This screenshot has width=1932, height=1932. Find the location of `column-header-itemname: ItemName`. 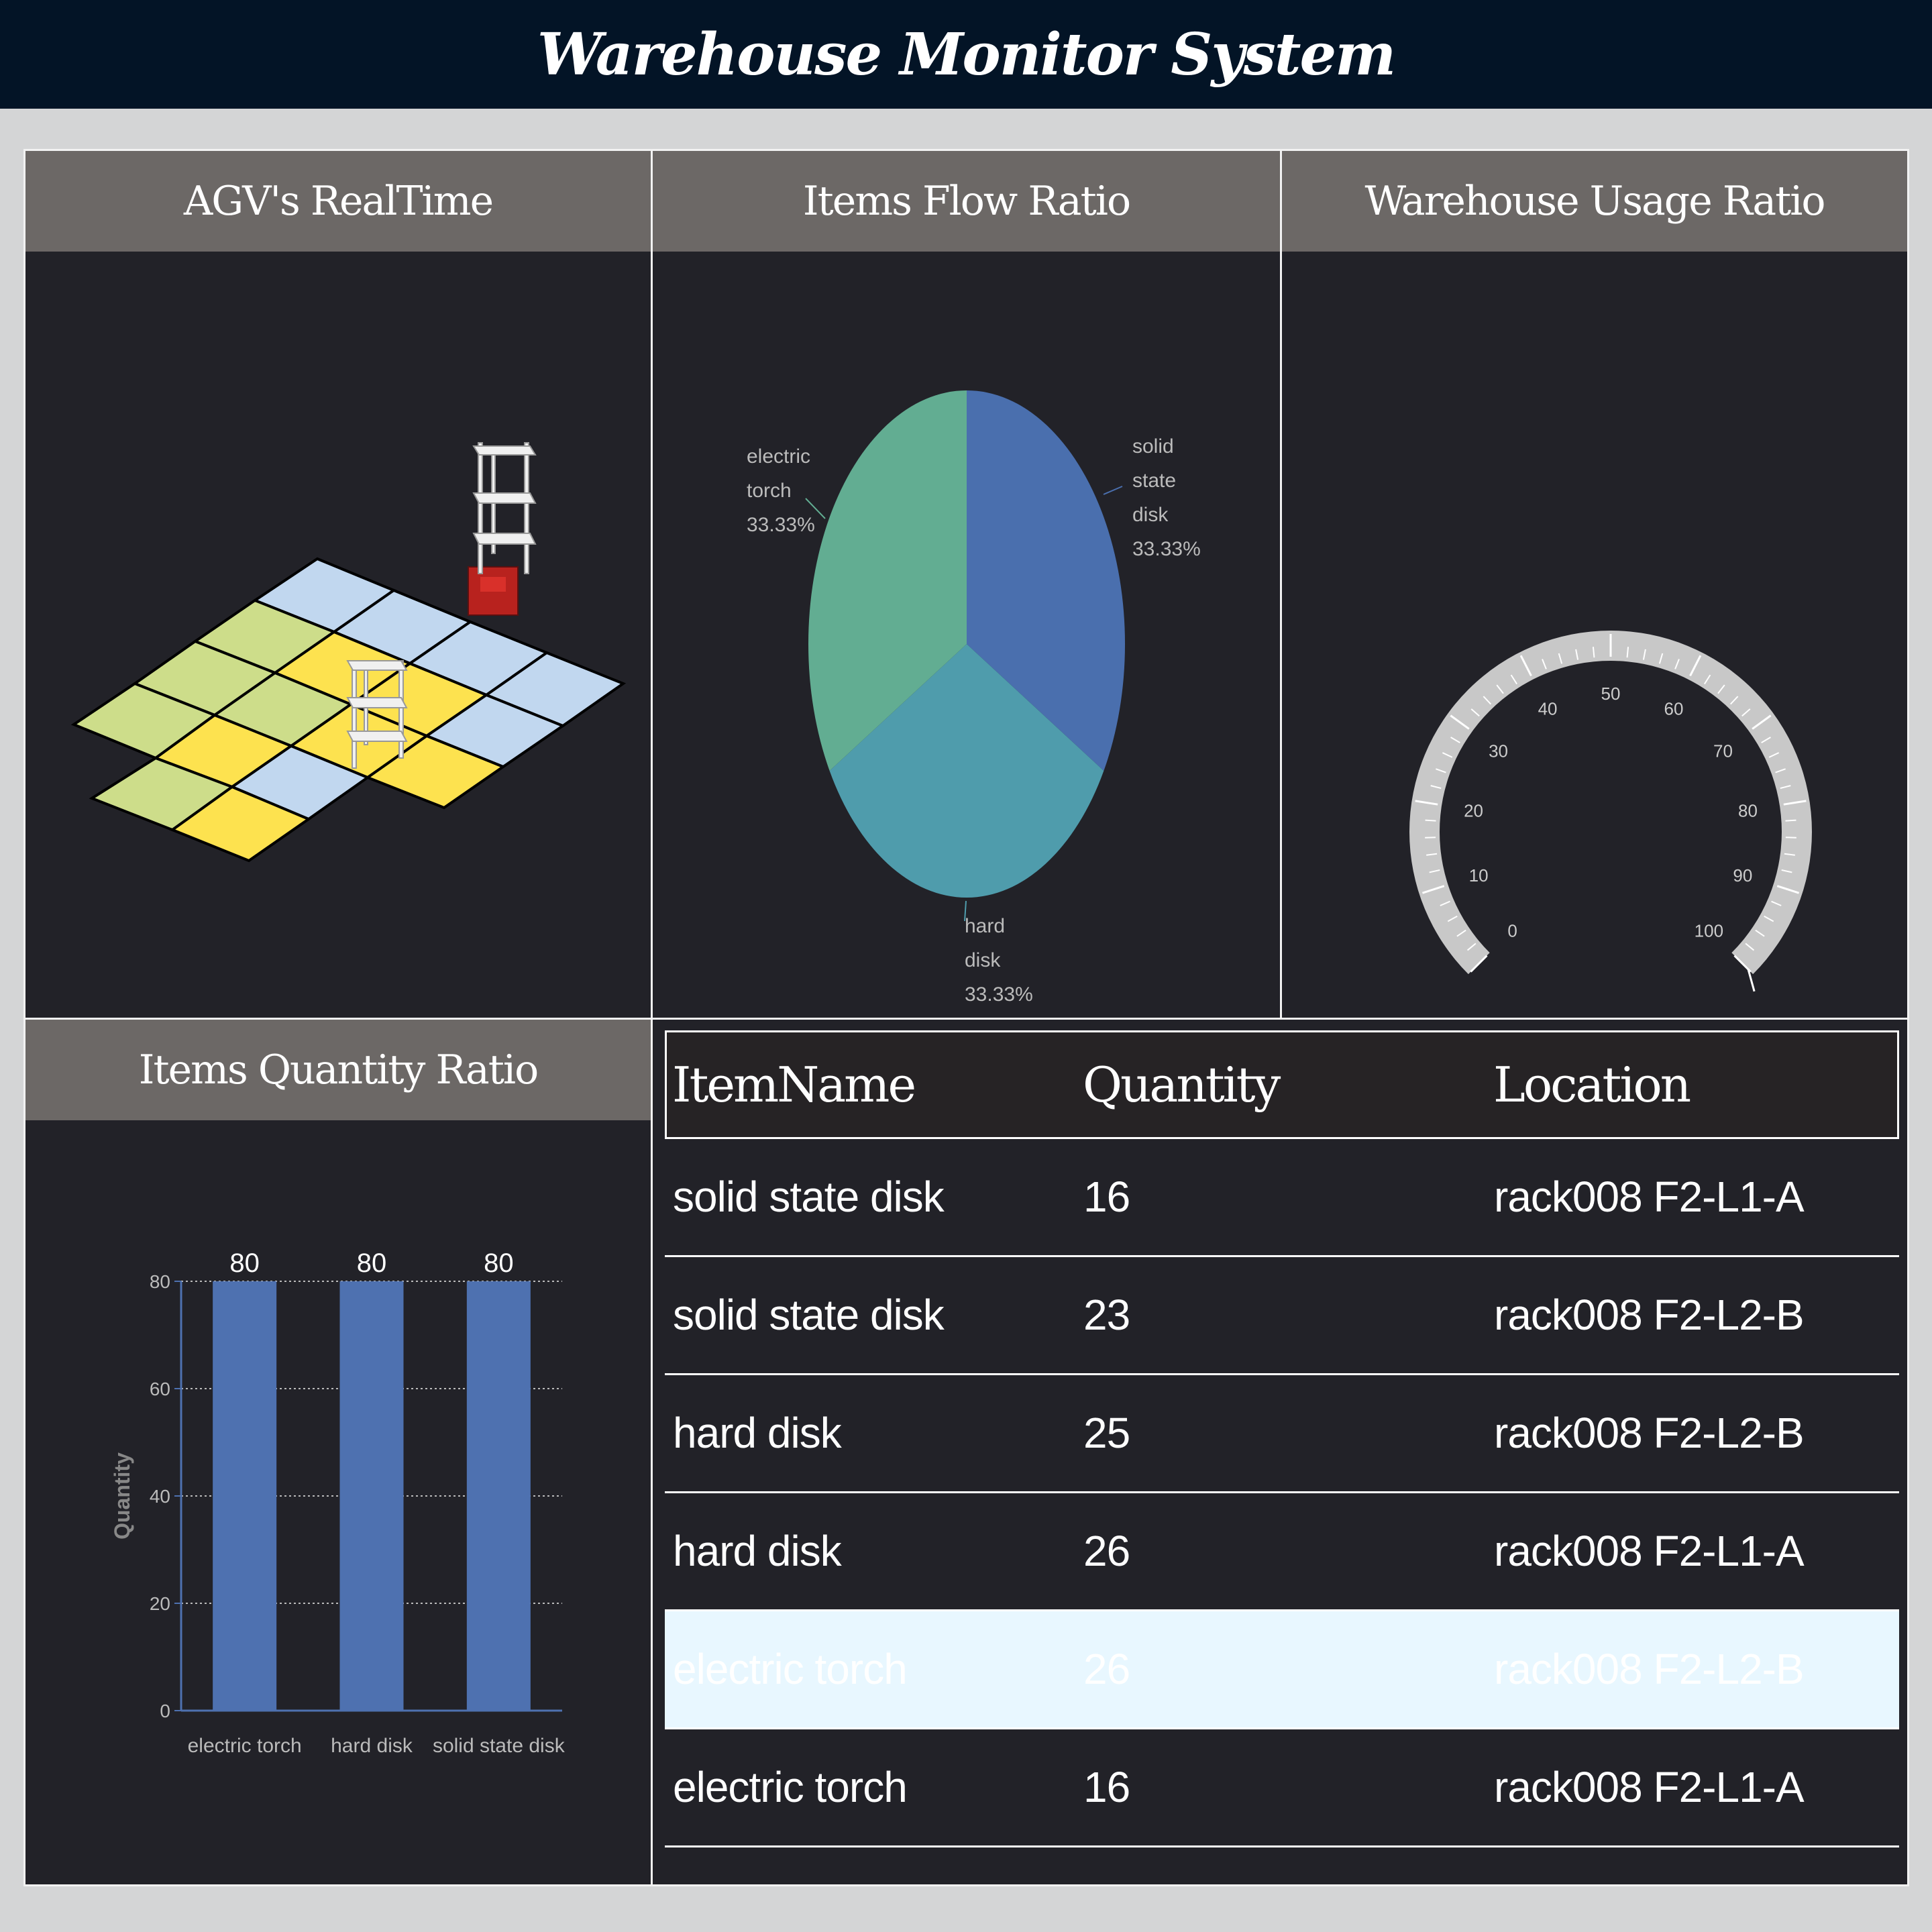

column-header-itemname: ItemName is located at coordinates (794, 1084).